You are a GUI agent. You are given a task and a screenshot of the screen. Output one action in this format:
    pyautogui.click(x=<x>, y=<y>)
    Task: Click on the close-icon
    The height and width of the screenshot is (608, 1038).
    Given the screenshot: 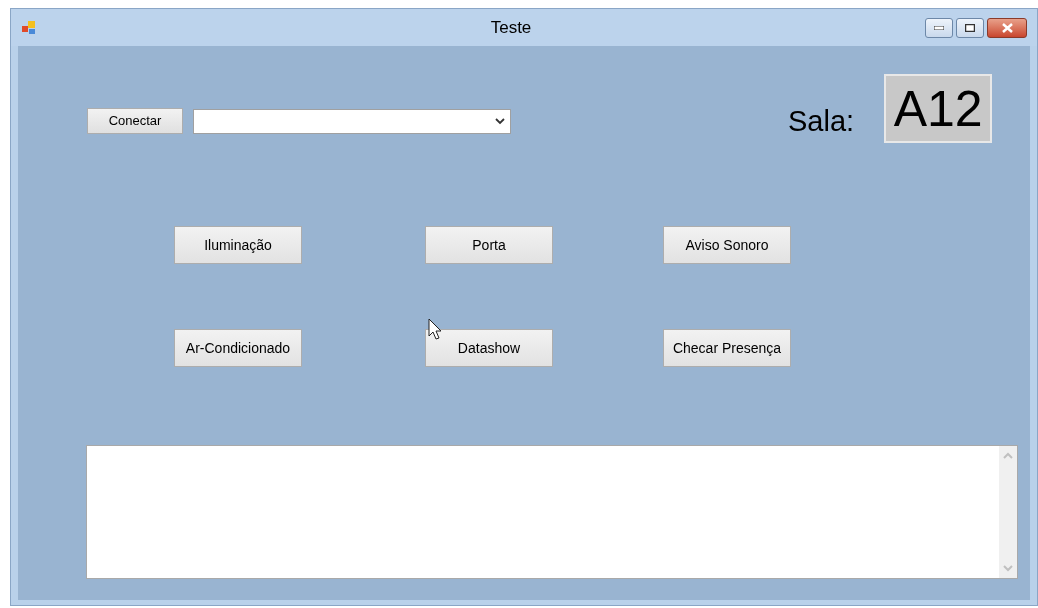 What is the action you would take?
    pyautogui.click(x=1007, y=27)
    